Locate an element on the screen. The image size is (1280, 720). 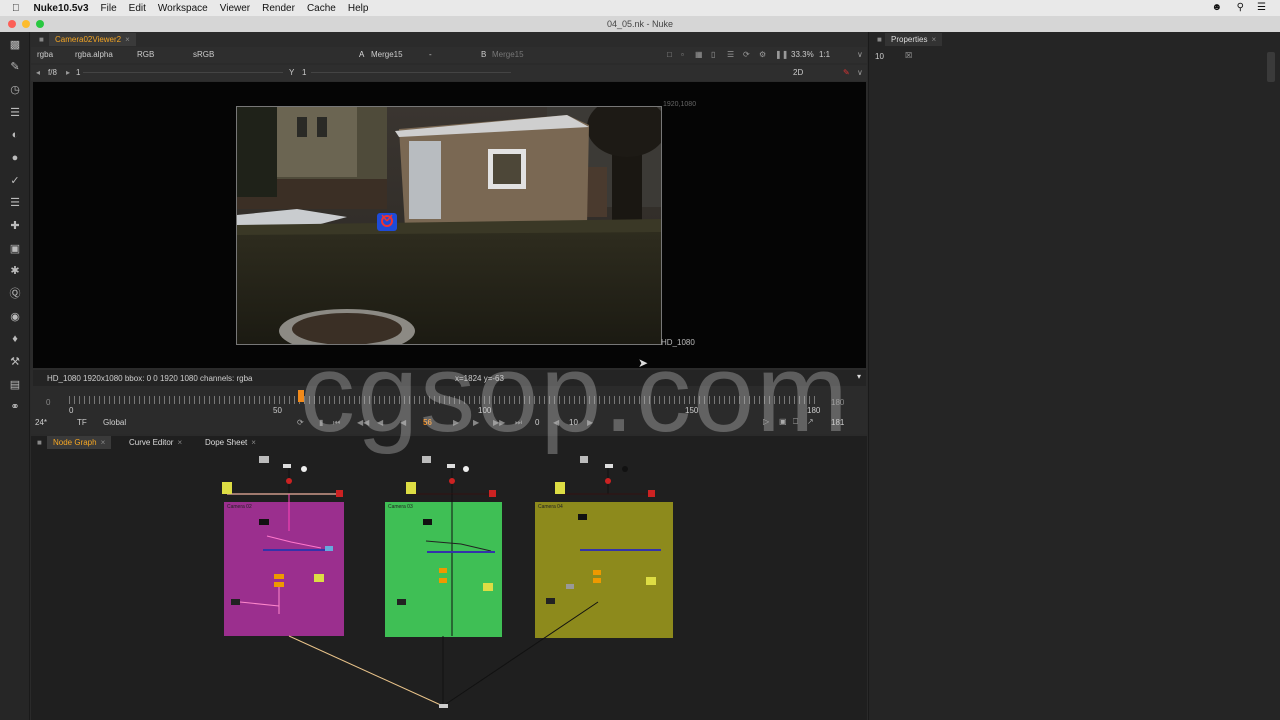
collapse-row-icon: ∨ is located at coordinates (860, 72).